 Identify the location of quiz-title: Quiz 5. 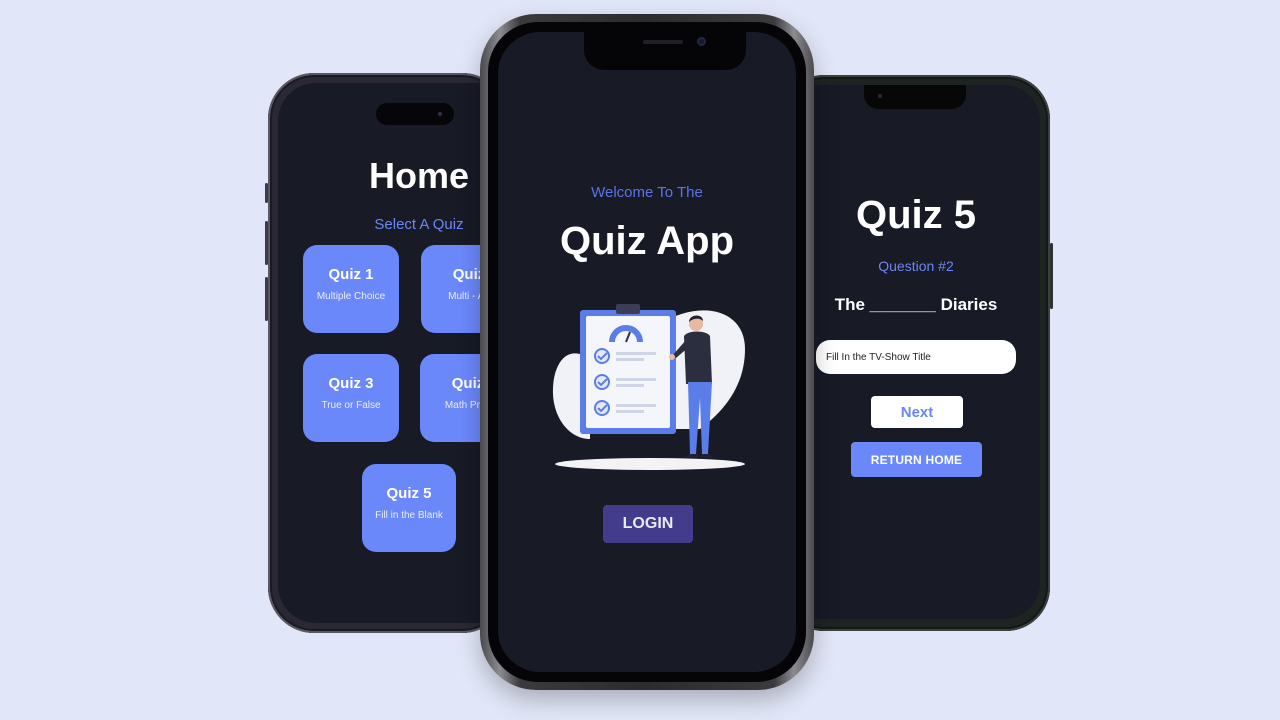
(916, 215).